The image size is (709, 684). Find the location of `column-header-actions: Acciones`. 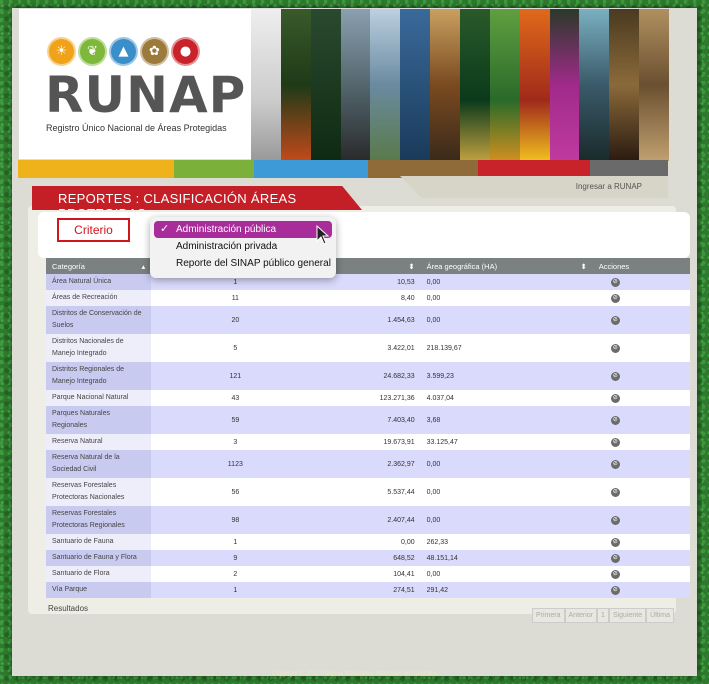

column-header-actions: Acciones is located at coordinates (641, 266).